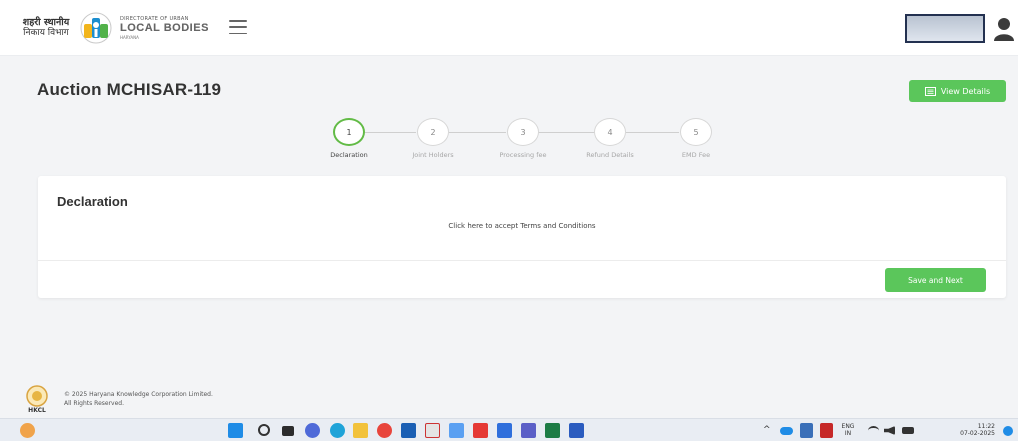 The image size is (1018, 441). I want to click on step-refund-details: 4 Refund Details, so click(610, 138).